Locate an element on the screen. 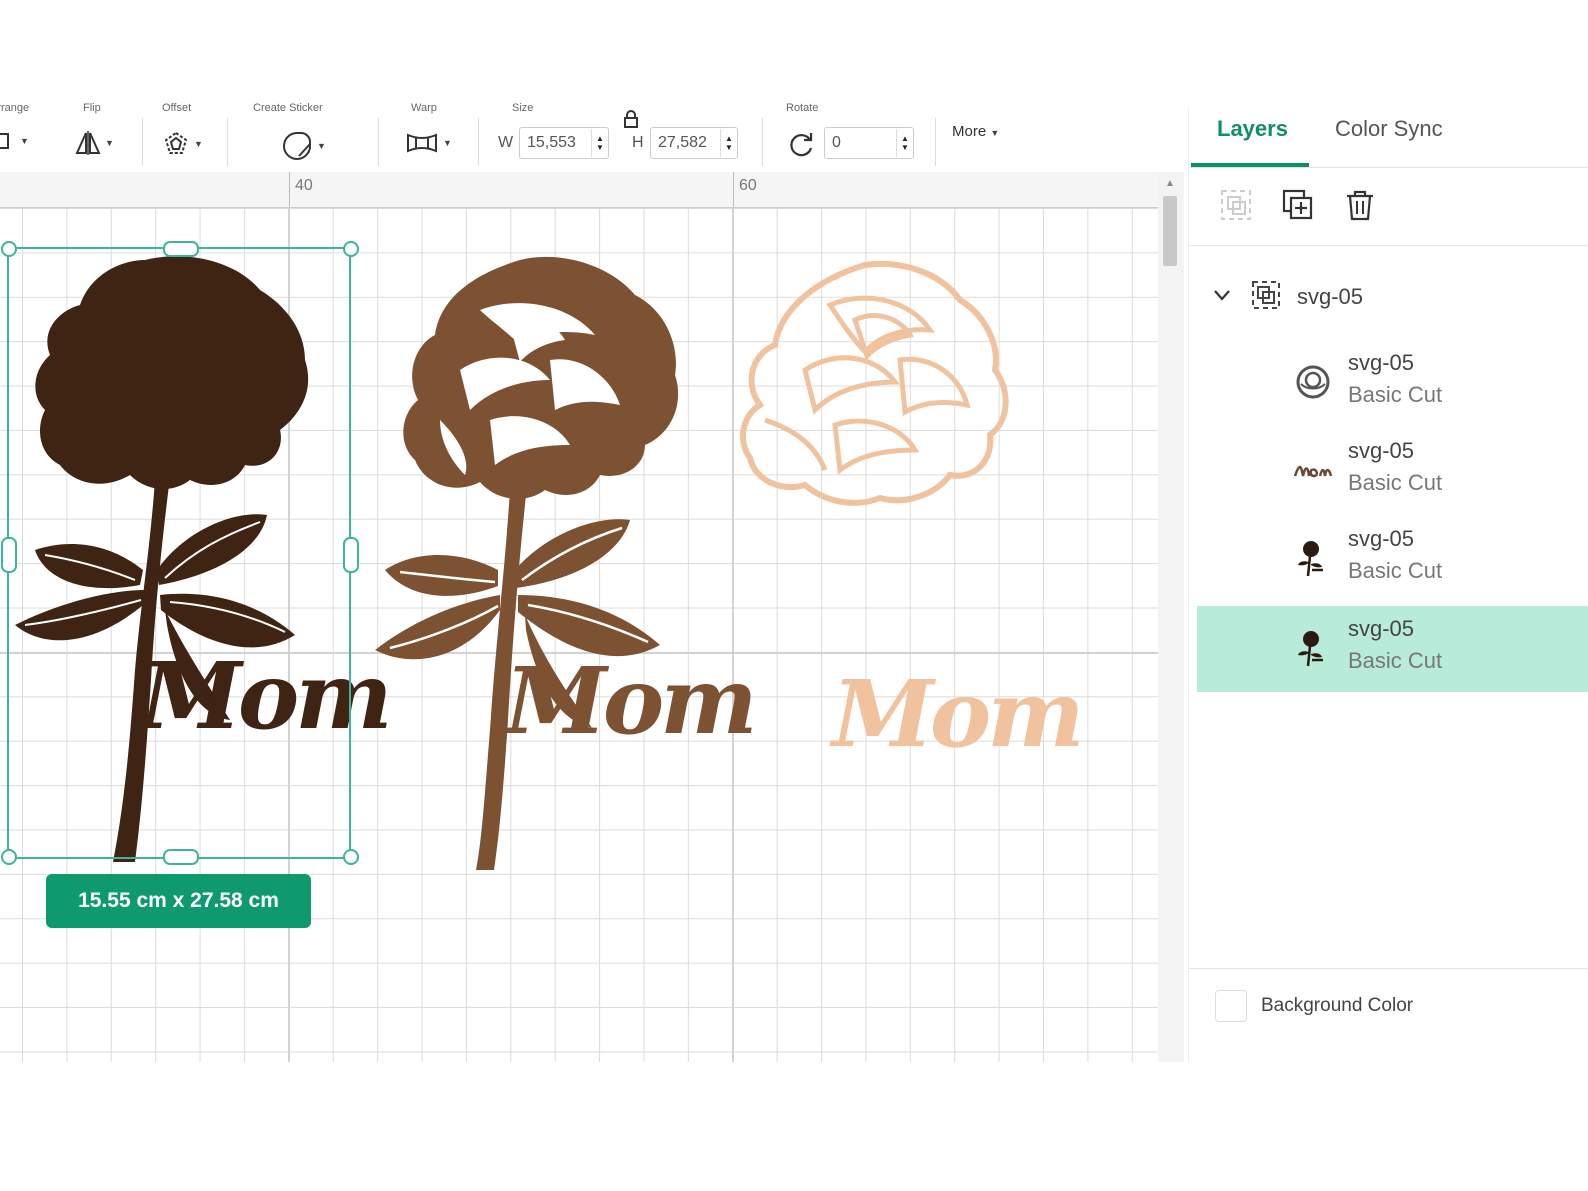  rotate-value: 0 is located at coordinates (836, 142).